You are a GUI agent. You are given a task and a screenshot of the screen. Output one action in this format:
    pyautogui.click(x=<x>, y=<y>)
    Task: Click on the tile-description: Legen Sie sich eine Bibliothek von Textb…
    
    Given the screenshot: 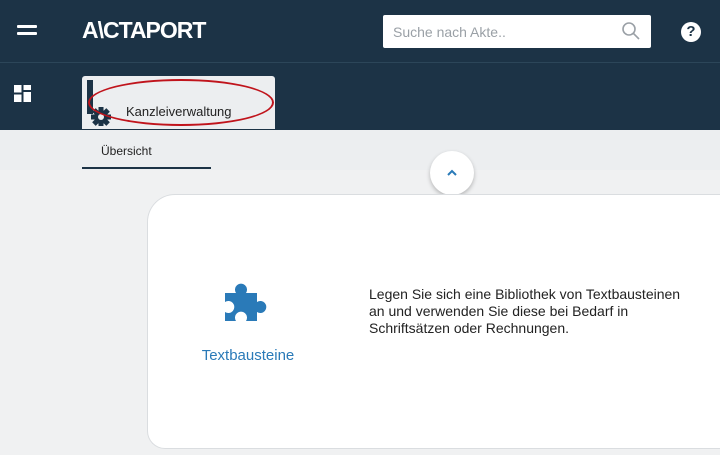 What is the action you would take?
    pyautogui.click(x=525, y=311)
    